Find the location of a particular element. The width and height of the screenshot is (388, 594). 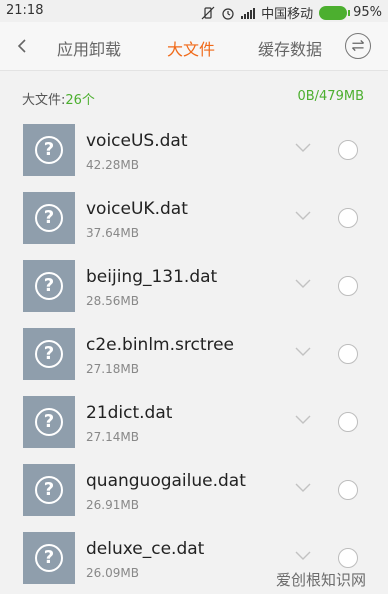

file-size: 37.64MB is located at coordinates (112, 233).